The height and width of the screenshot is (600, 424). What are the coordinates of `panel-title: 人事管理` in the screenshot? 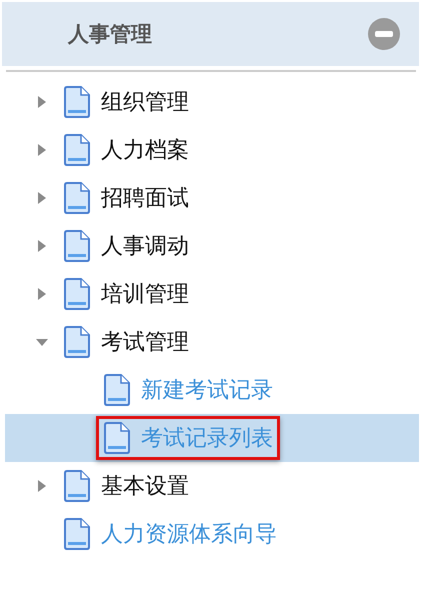 It's located at (110, 34).